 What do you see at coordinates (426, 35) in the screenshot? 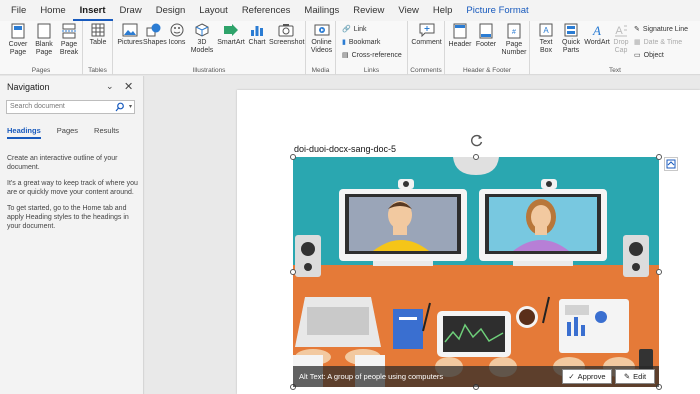
I see `comment-button: Comment` at bounding box center [426, 35].